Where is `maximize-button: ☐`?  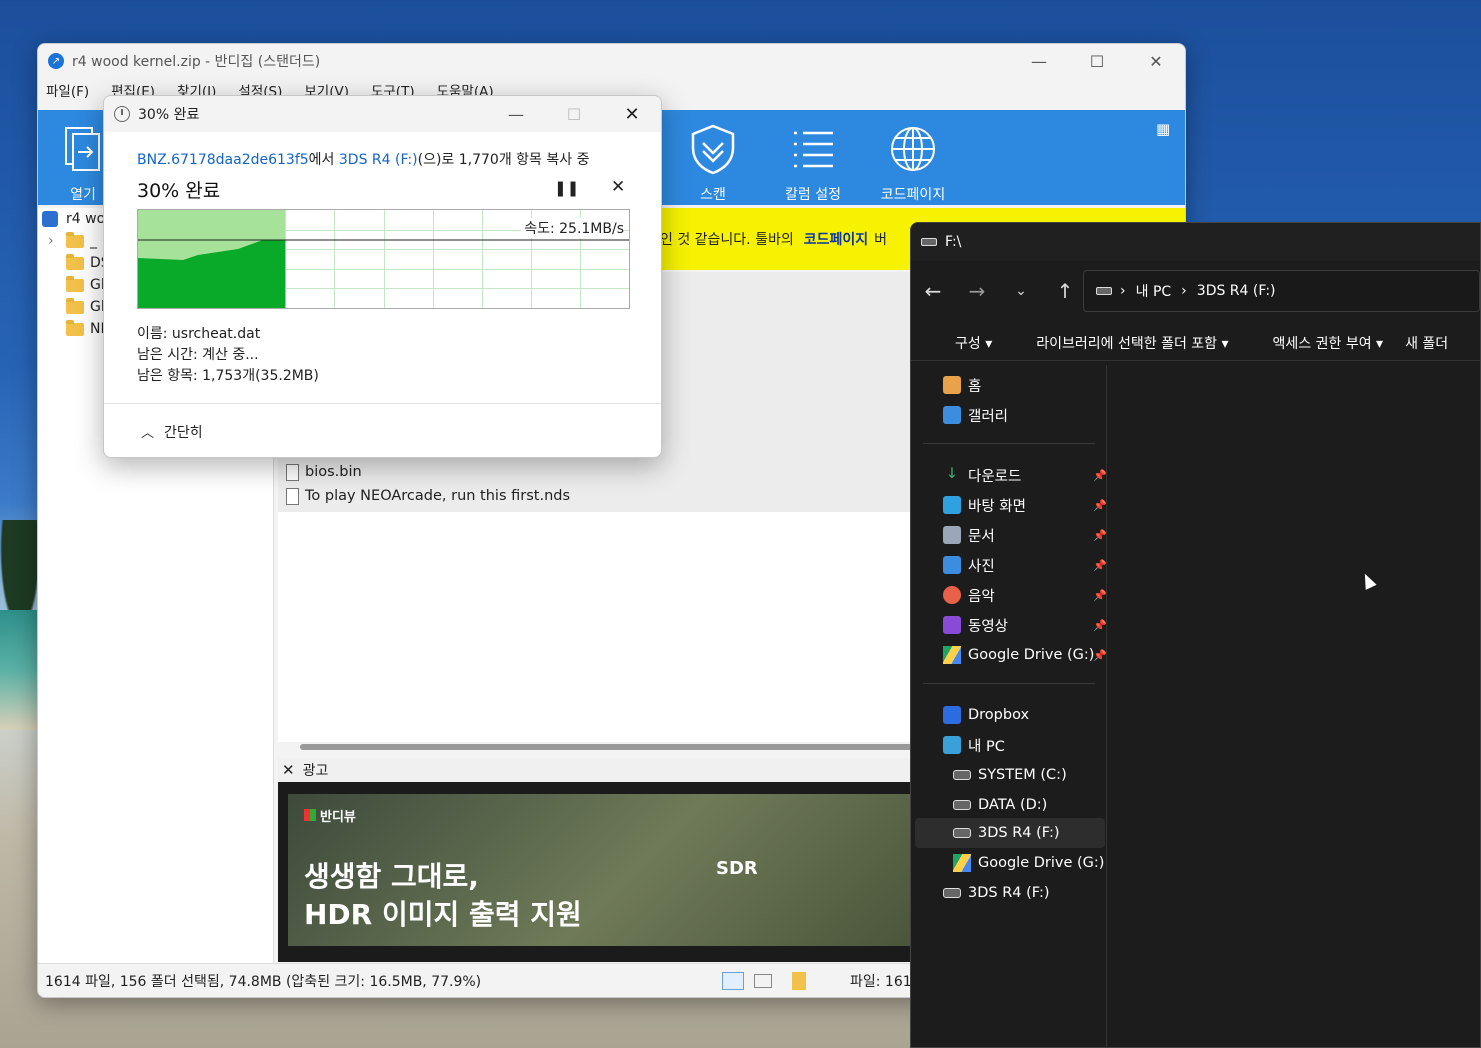
maximize-button: ☐ is located at coordinates (1097, 61).